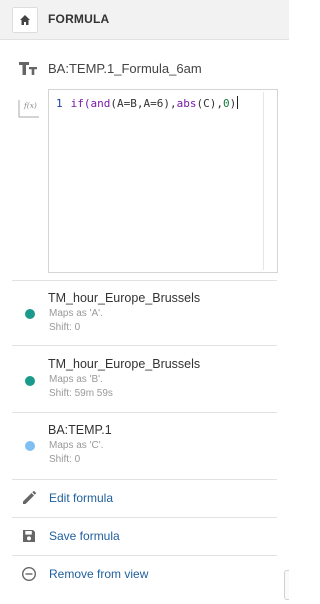 The width and height of the screenshot is (320, 604). I want to click on fx-icon: f(x), so click(28, 109).